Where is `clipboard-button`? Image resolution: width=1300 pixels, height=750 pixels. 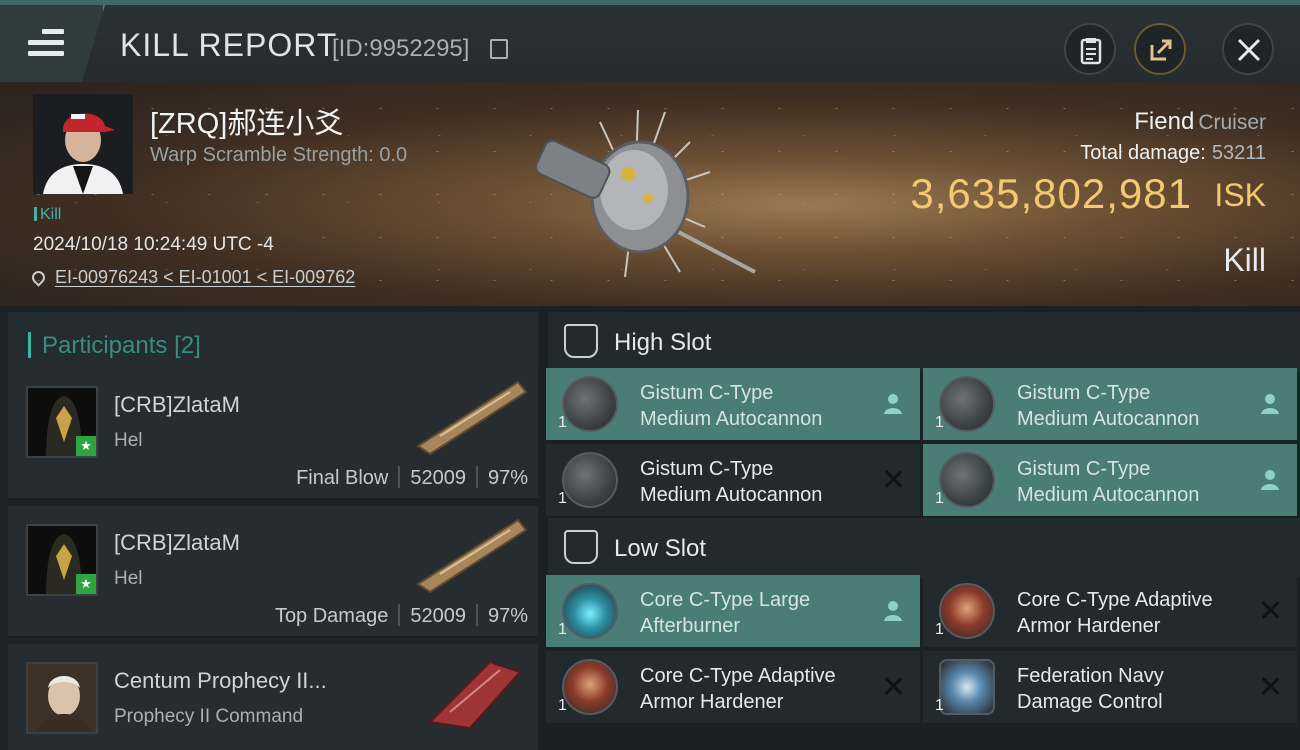 clipboard-button is located at coordinates (1090, 49).